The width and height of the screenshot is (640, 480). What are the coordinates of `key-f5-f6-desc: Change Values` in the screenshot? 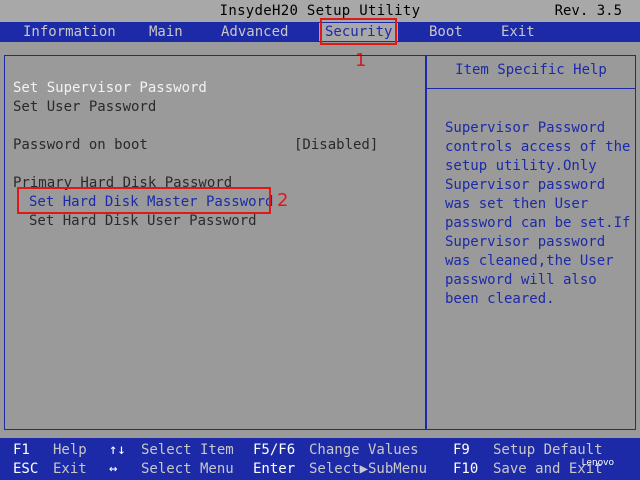 It's located at (364, 450).